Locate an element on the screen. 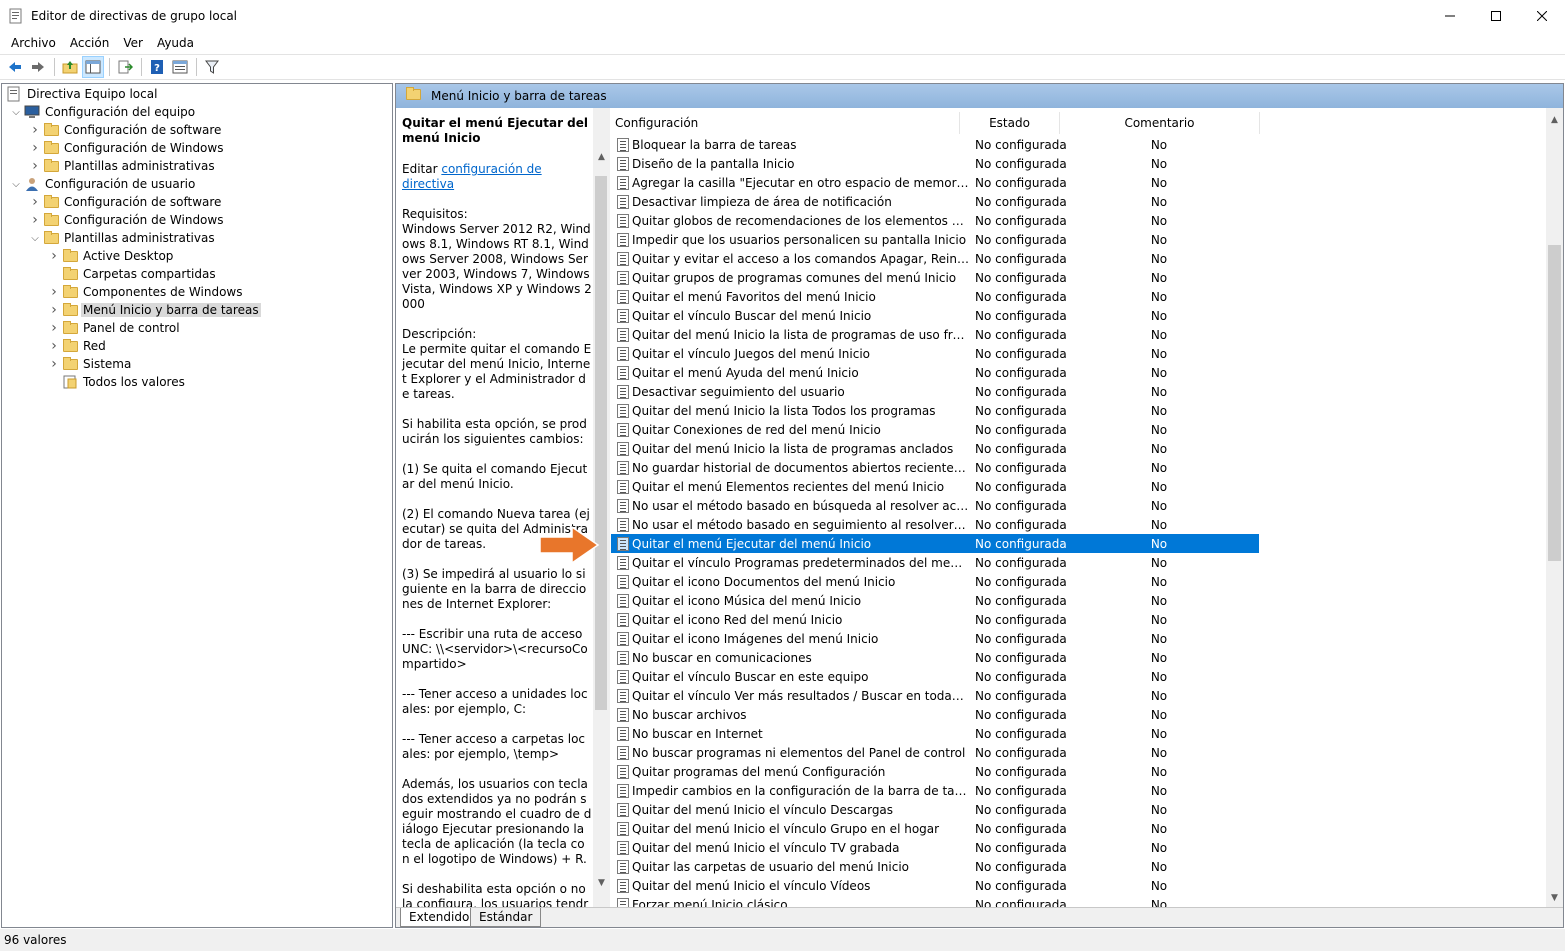 The height and width of the screenshot is (951, 1565). help-button: ? is located at coordinates (157, 67).